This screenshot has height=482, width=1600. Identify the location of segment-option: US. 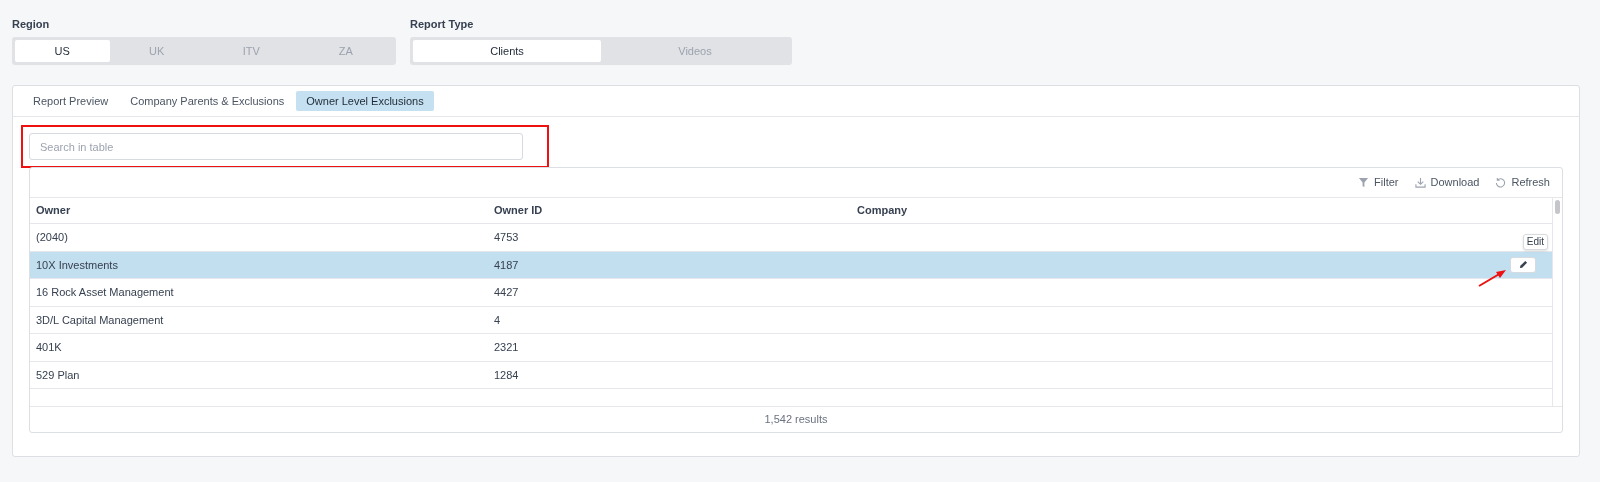
(62, 51).